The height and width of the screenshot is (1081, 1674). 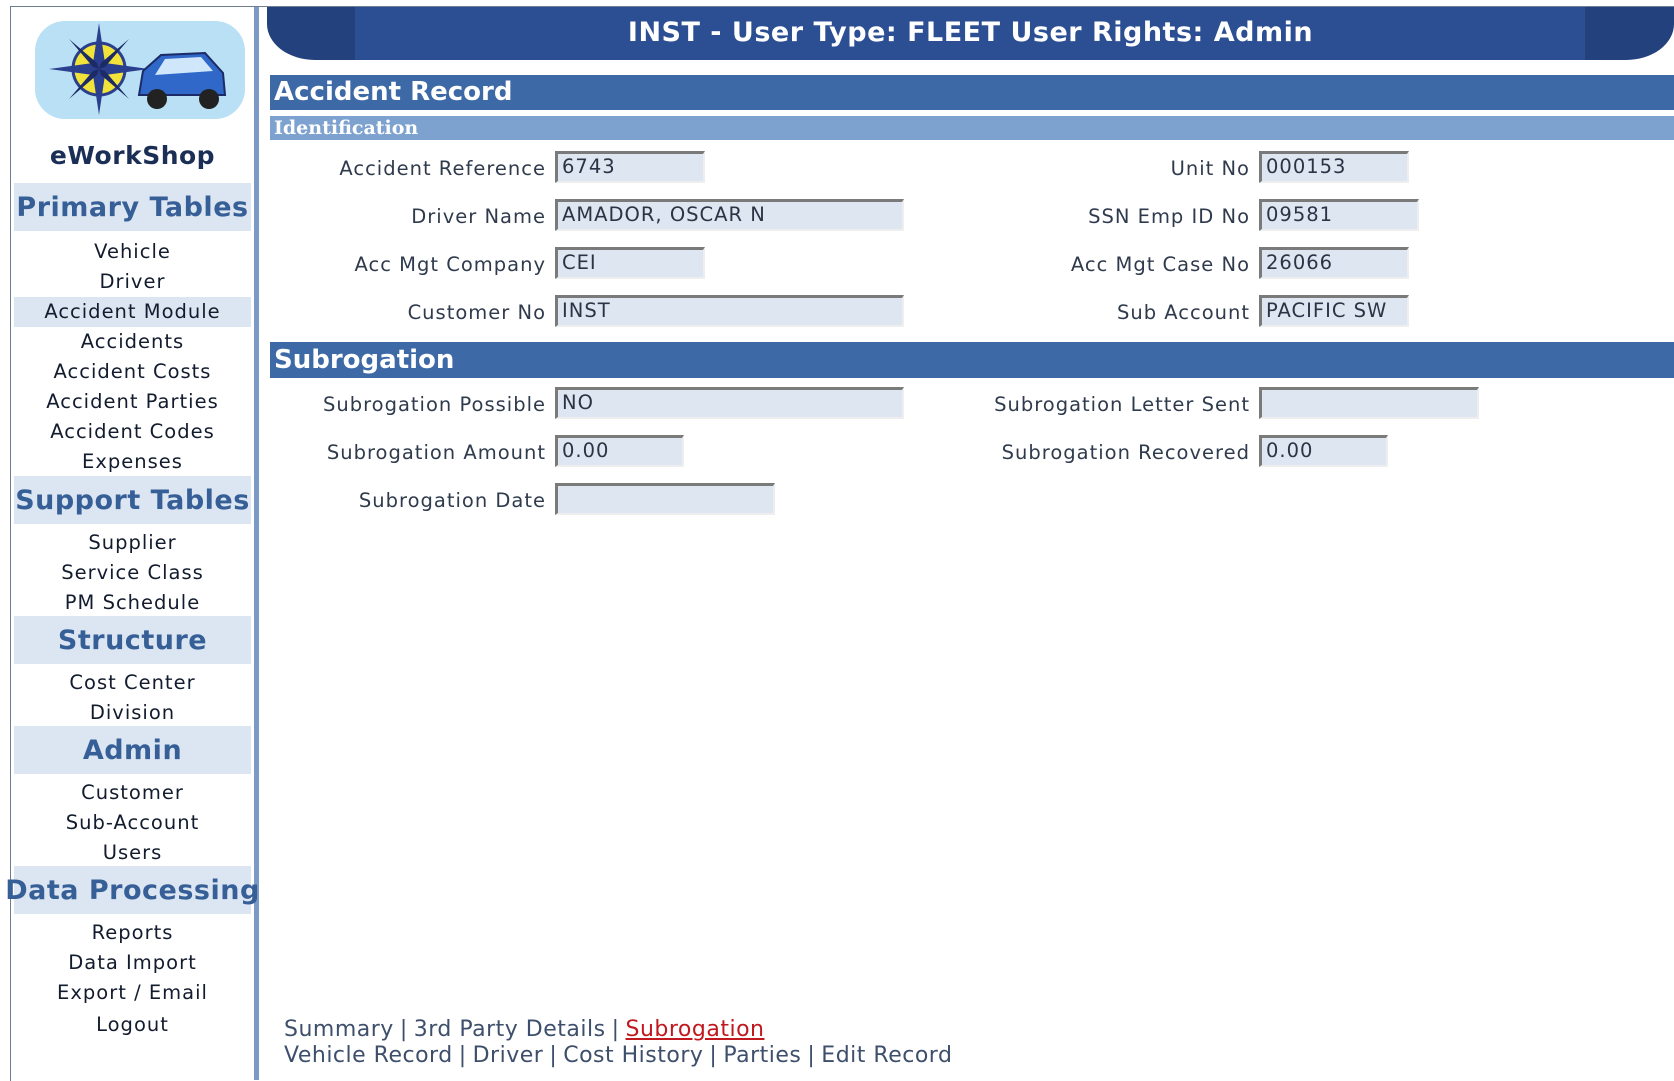 I want to click on sidebar-section-structure: Structure, so click(x=132, y=640).